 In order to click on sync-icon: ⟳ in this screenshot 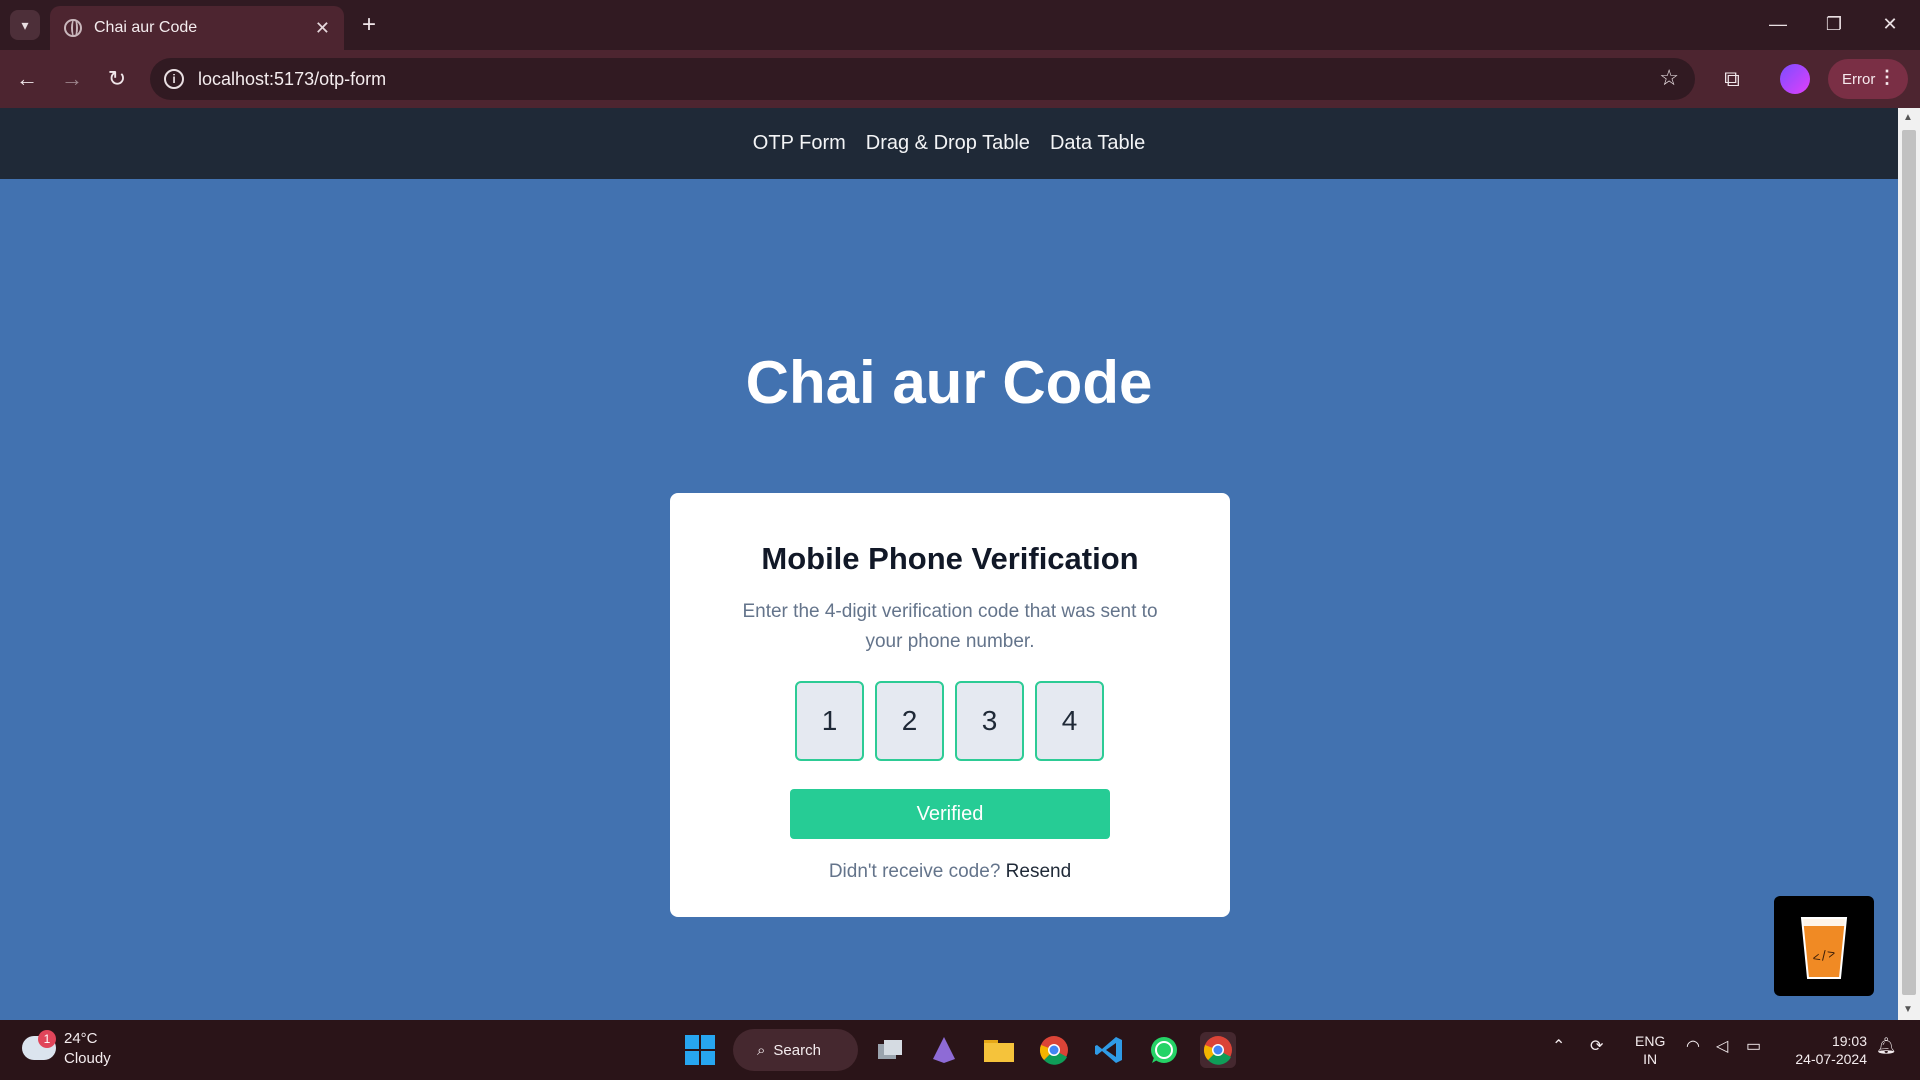, I will do `click(1596, 1046)`.